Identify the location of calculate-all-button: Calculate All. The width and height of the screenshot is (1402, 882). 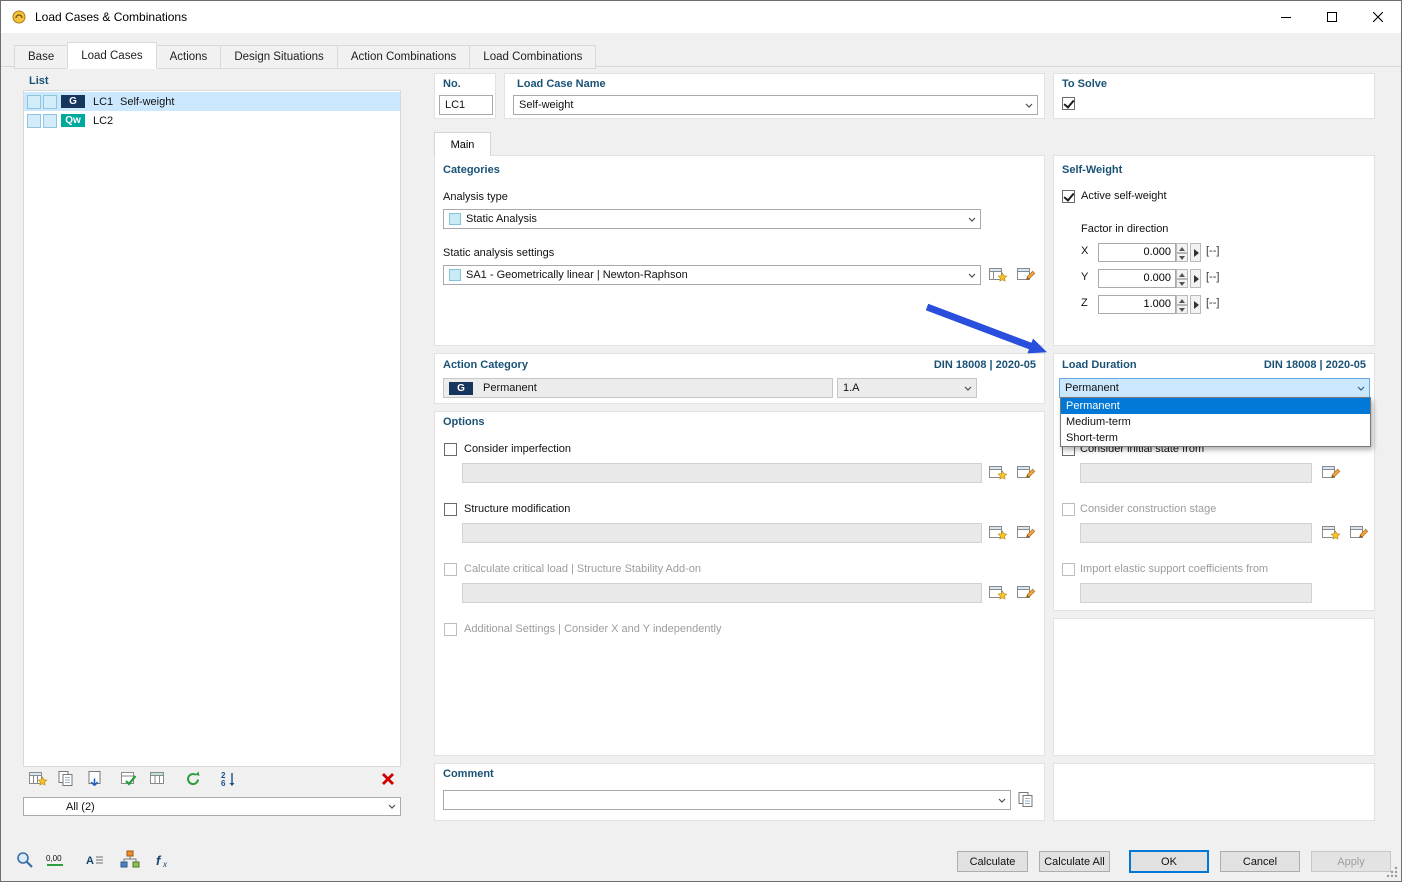
(1074, 861).